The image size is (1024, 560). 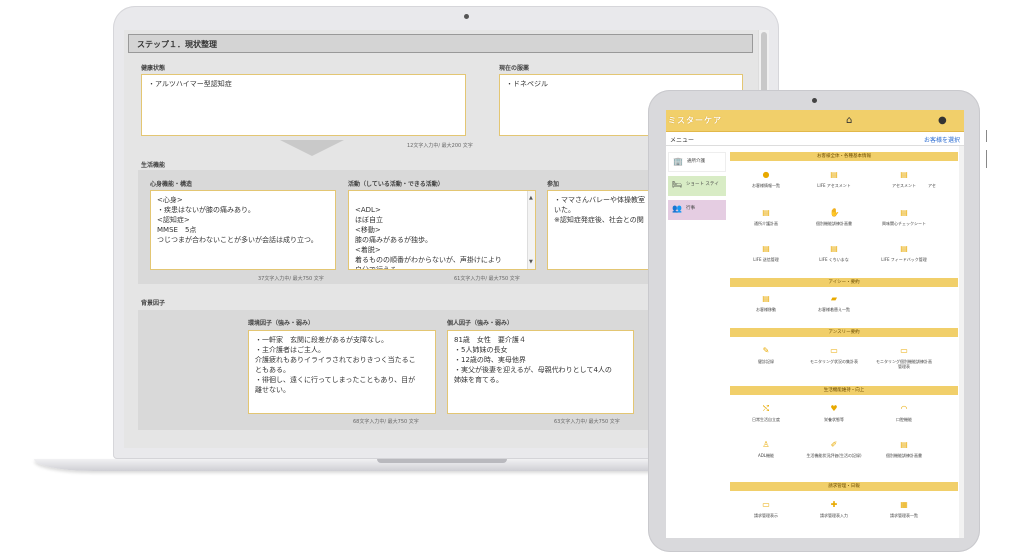 I want to click on tile-customer-move: ▤ お客様移動, so click(x=766, y=303).